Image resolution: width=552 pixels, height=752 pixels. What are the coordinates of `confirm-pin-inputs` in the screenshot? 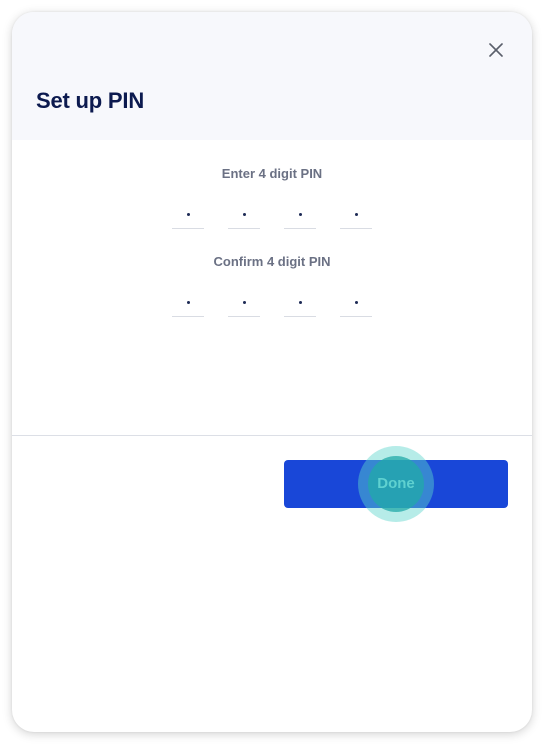 It's located at (272, 303).